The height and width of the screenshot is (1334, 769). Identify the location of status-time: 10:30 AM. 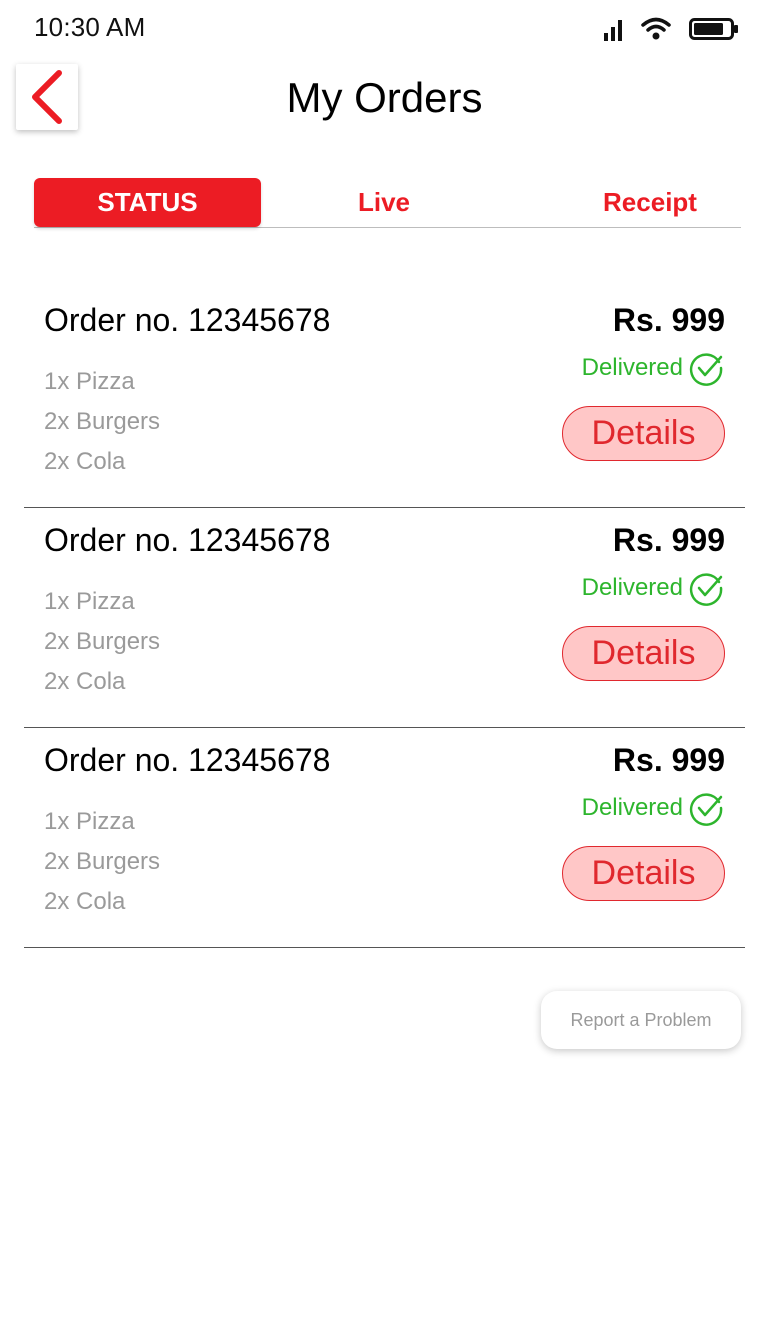
(90, 27).